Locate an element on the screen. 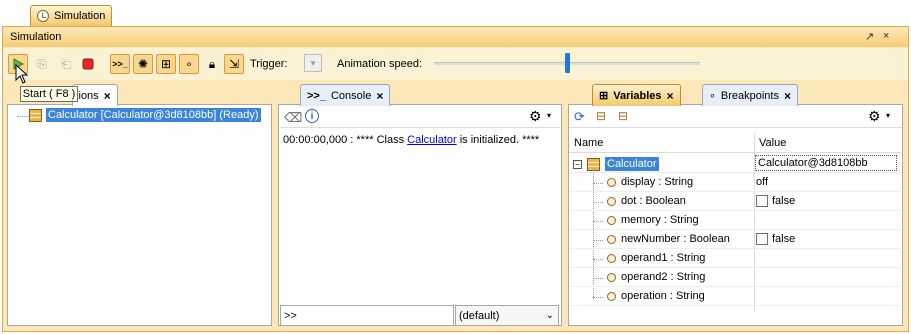  console-toggle-button: >>_ is located at coordinates (120, 64).